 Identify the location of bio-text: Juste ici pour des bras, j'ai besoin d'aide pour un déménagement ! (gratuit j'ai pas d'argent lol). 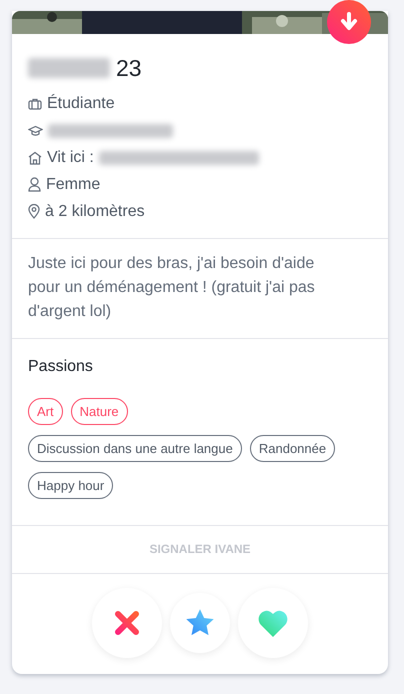
(172, 288).